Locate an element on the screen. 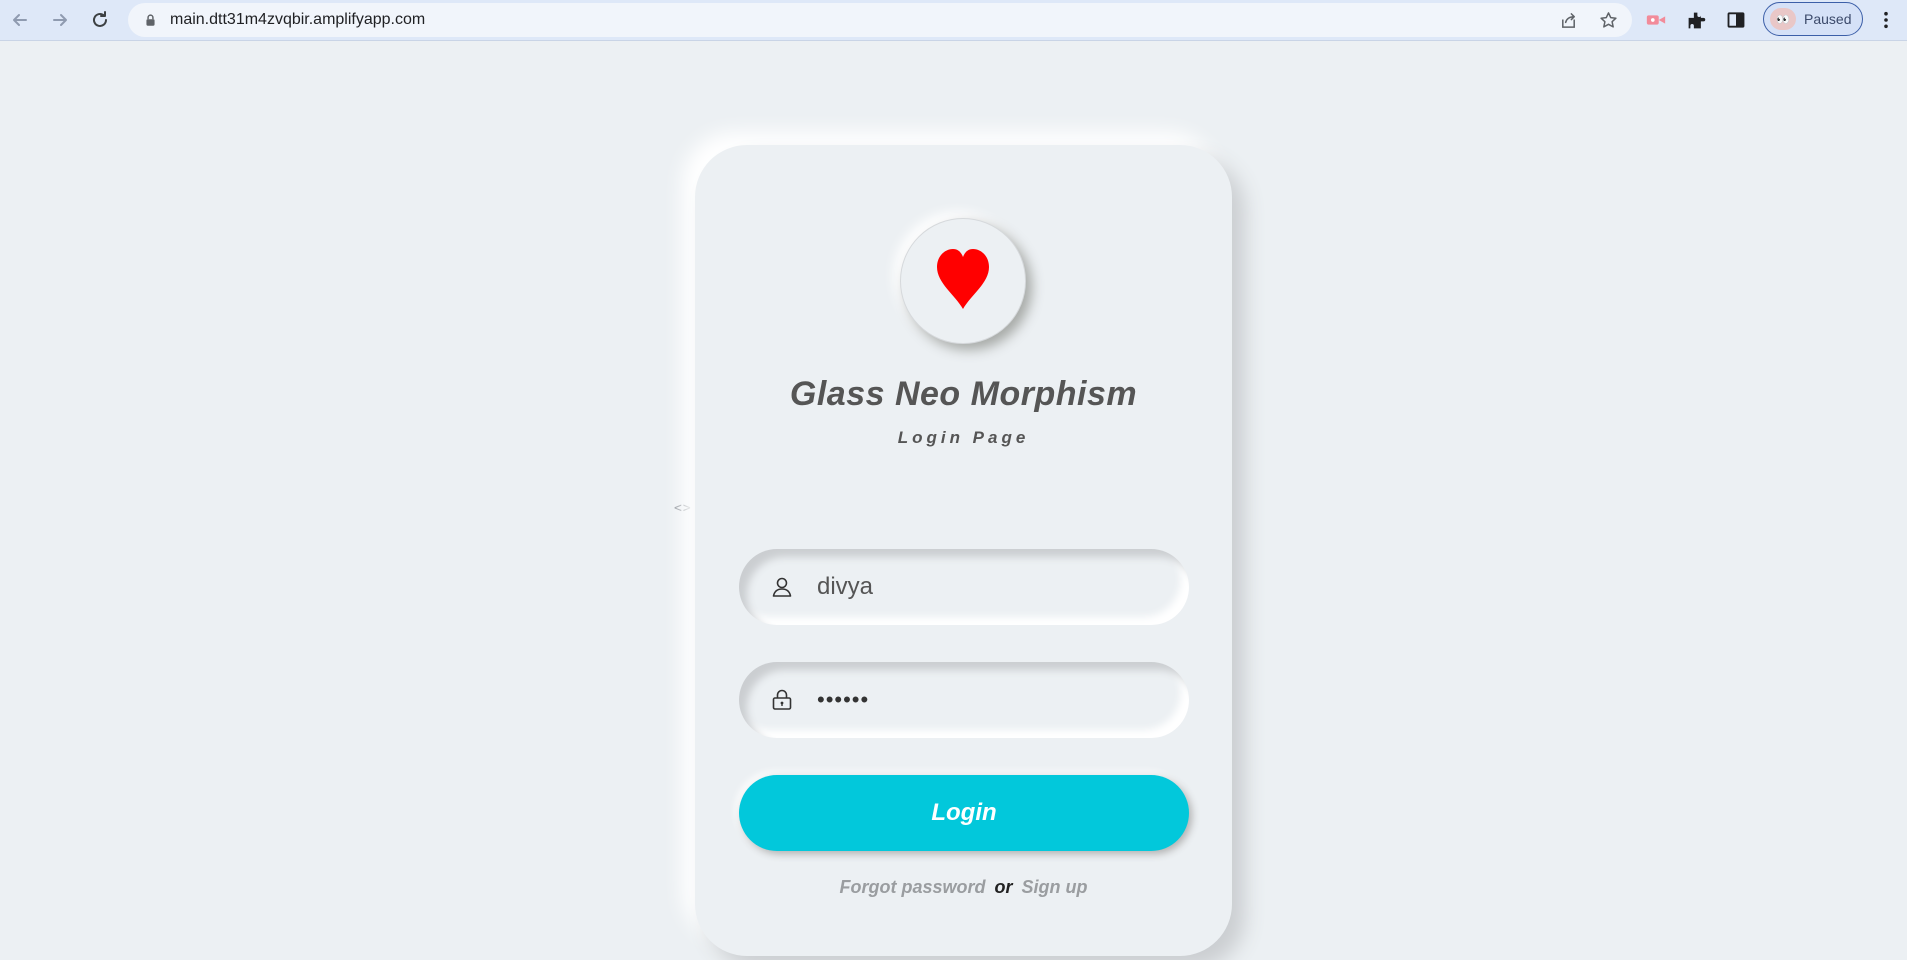  reload-button is located at coordinates (100, 20).